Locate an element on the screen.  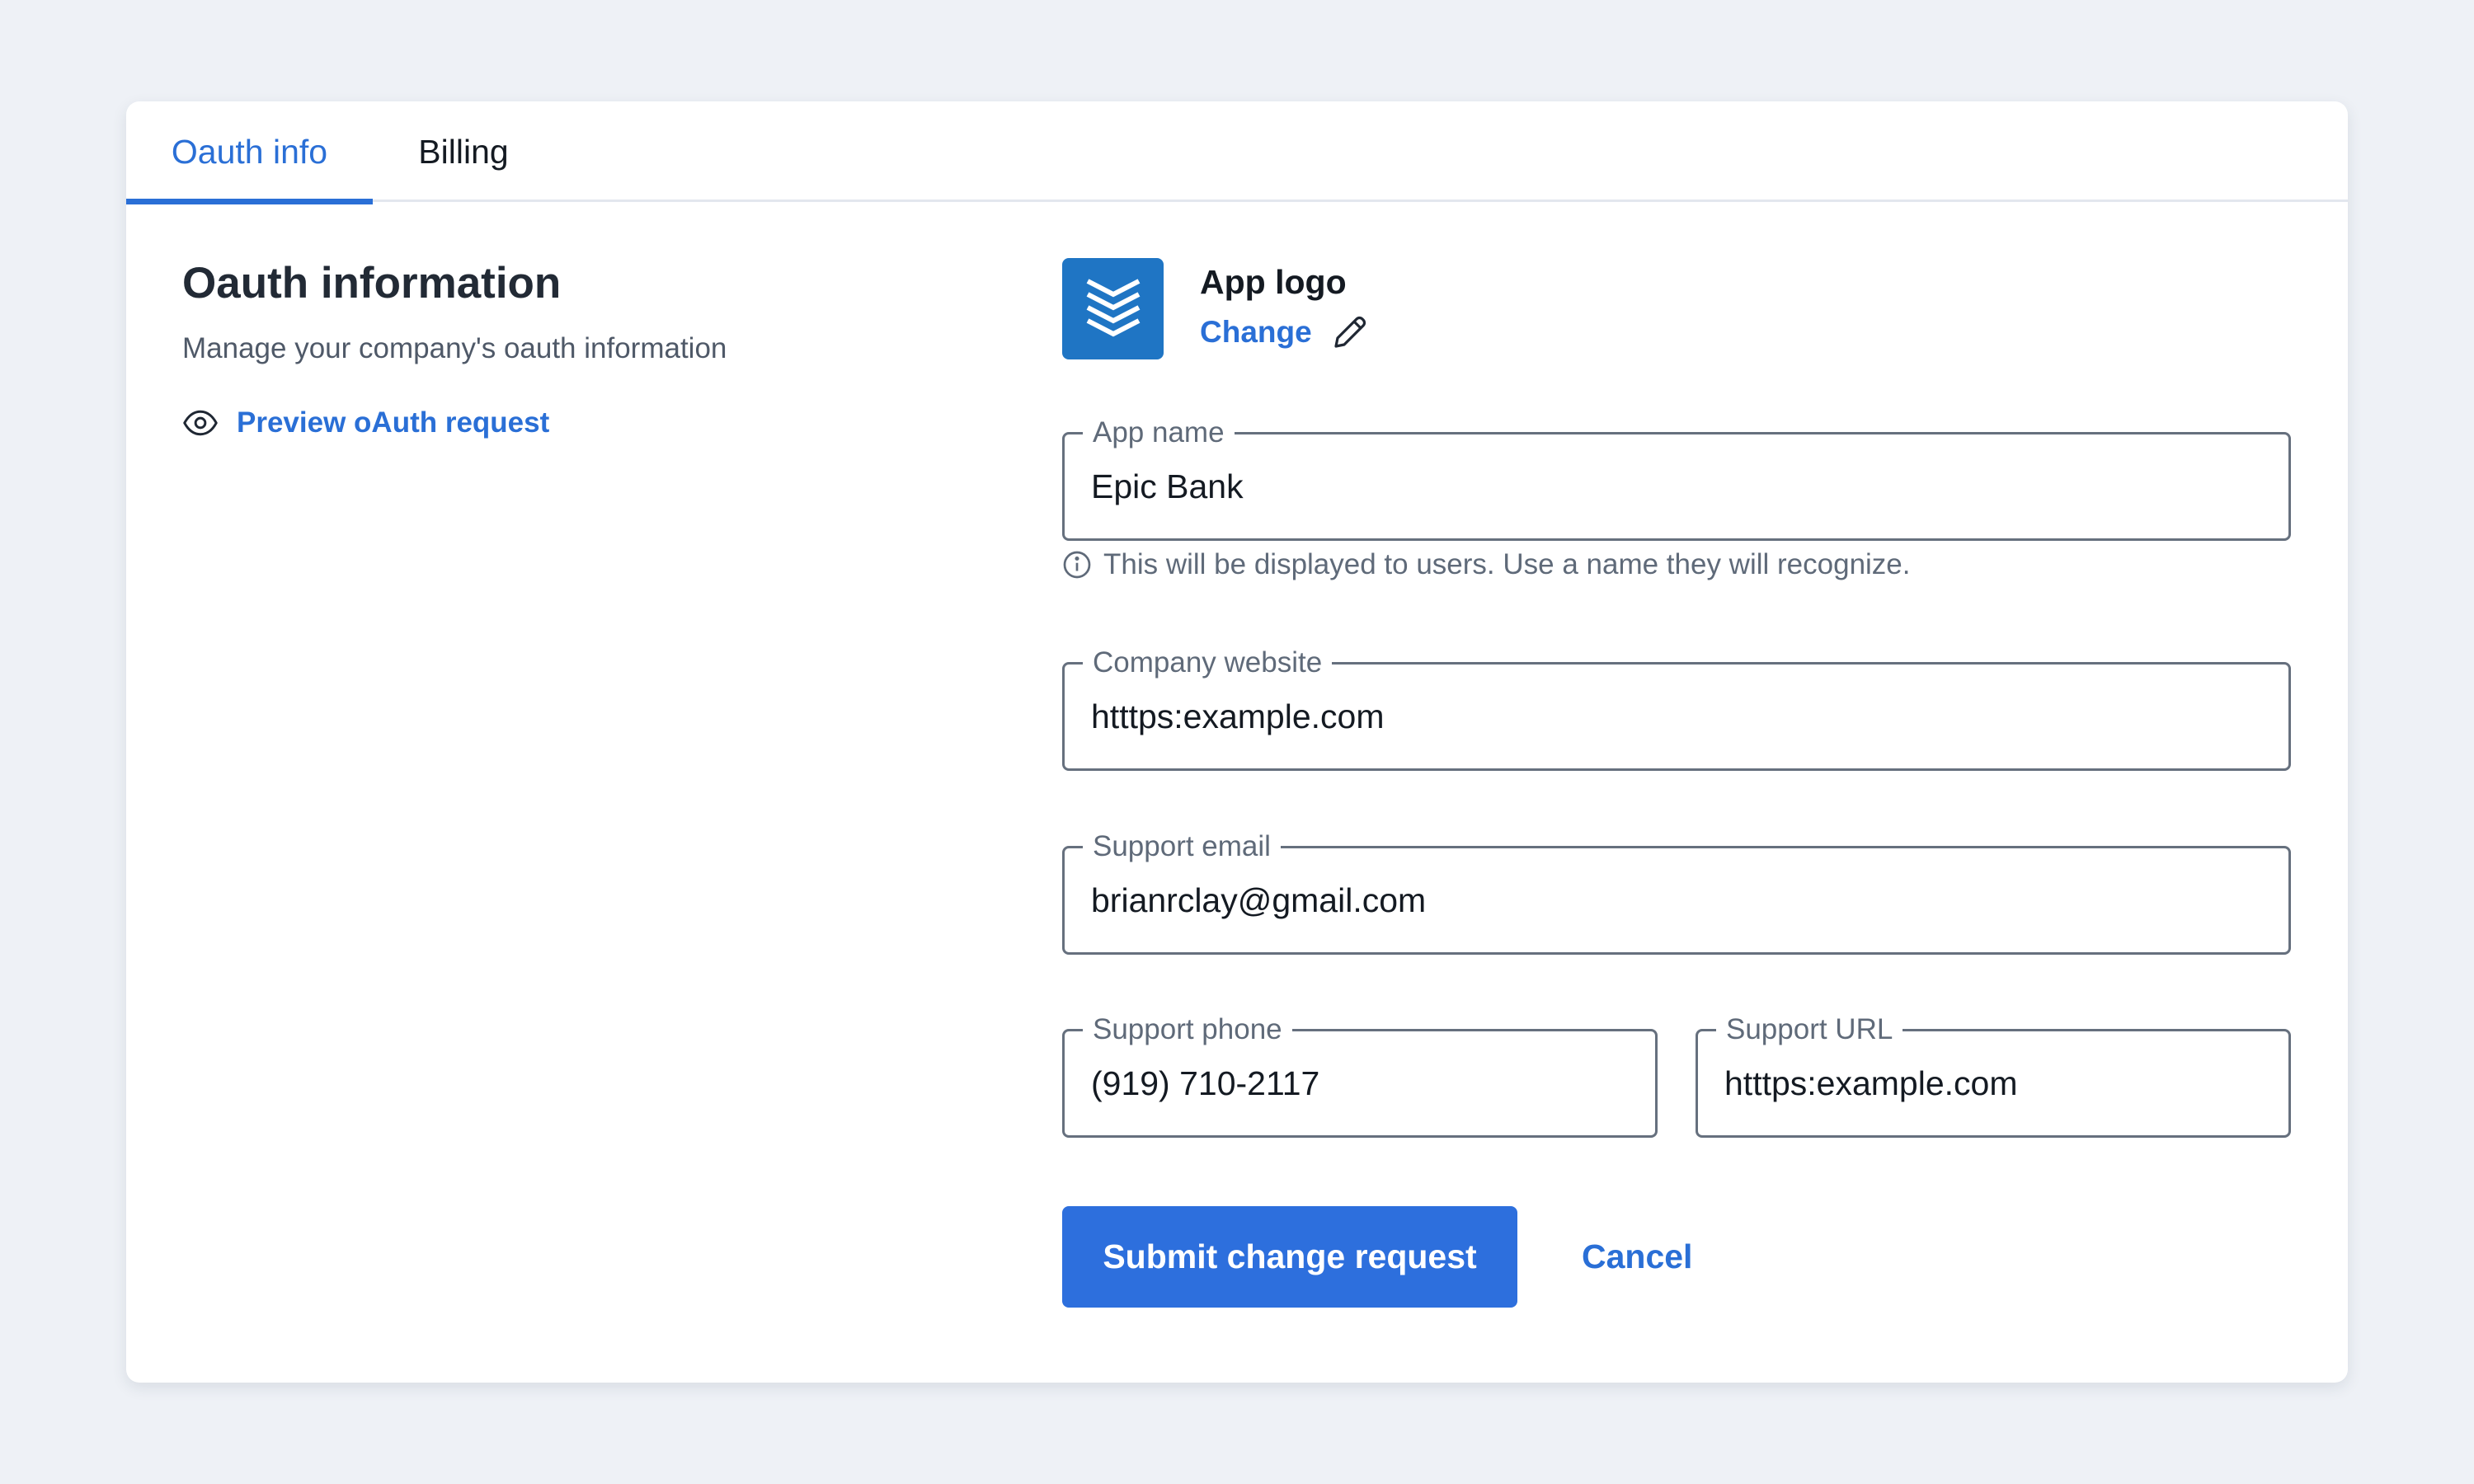
chevron-stack-logo is located at coordinates (1113, 307).